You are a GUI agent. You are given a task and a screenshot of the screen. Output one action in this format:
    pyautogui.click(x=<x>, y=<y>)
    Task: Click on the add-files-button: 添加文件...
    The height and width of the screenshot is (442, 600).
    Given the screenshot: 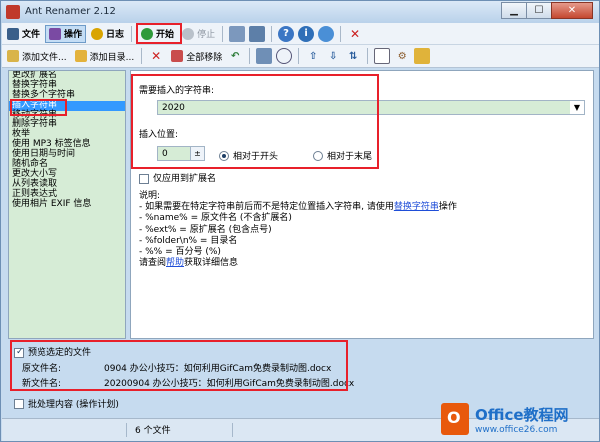 What is the action you would take?
    pyautogui.click(x=37, y=56)
    